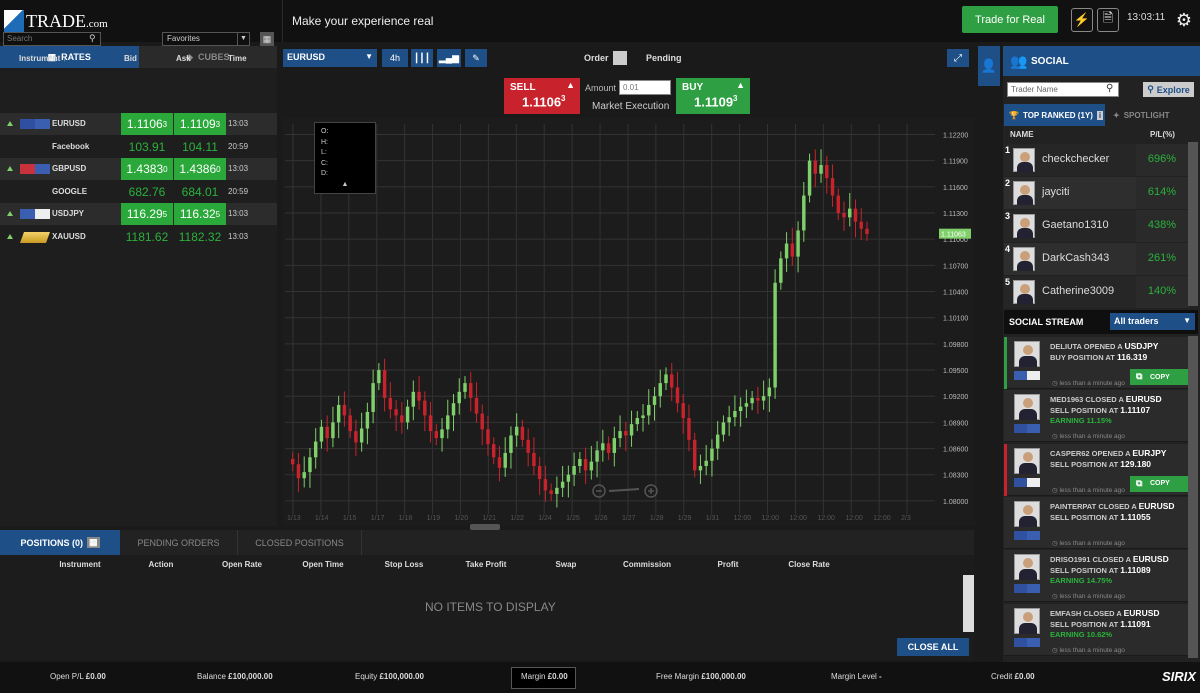  What do you see at coordinates (1088, 543) in the screenshot?
I see `stream-time: ◷ less than a minute ago` at bounding box center [1088, 543].